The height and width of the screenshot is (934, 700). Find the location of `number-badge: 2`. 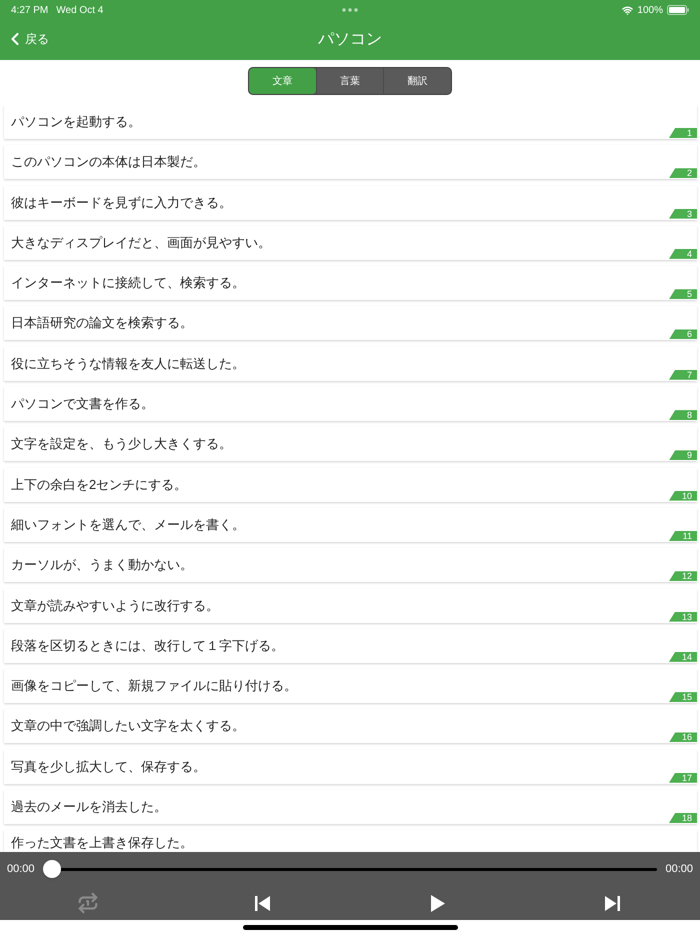

number-badge: 2 is located at coordinates (683, 173).